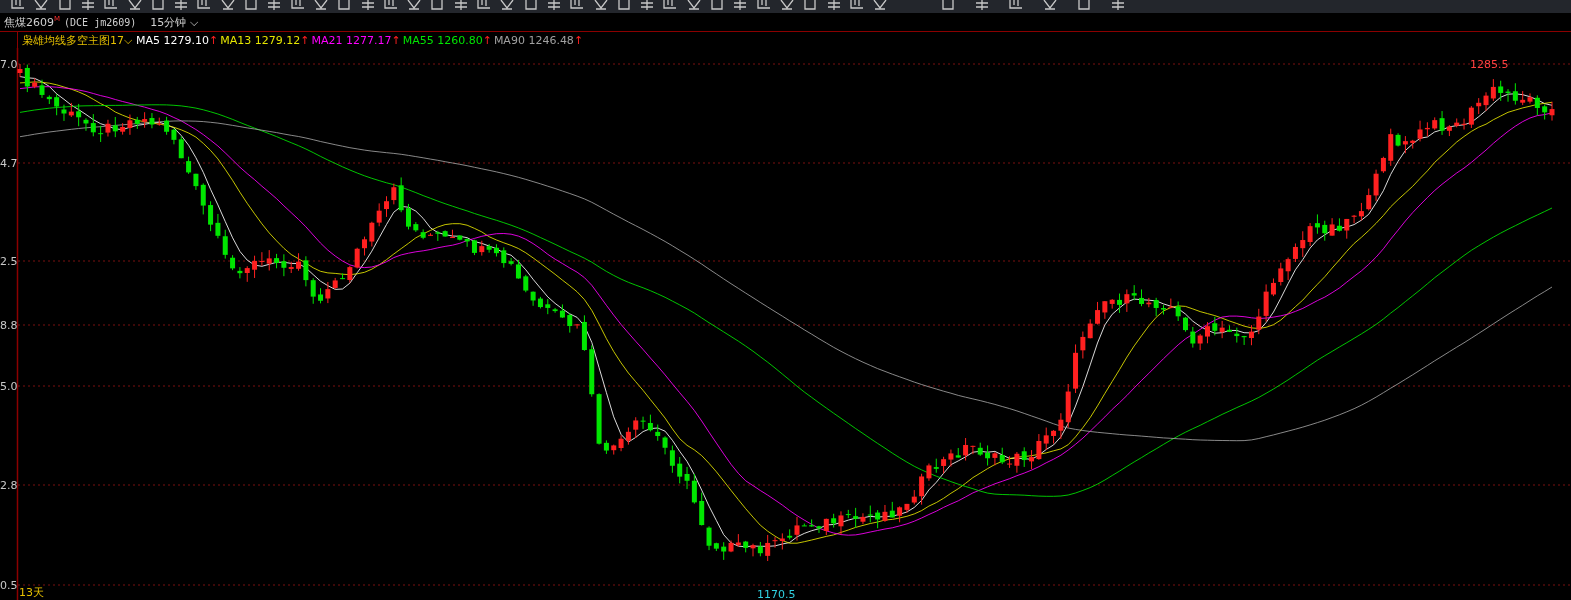 Image resolution: width=1571 pixels, height=600 pixels. I want to click on moving-average-value: MA5 1279.10, so click(172, 40).